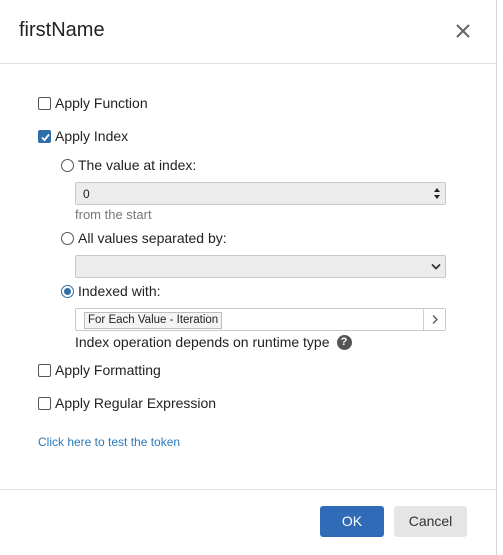 The height and width of the screenshot is (555, 503). Describe the element at coordinates (101, 103) in the screenshot. I see `apply-function-label: Apply Function` at that location.